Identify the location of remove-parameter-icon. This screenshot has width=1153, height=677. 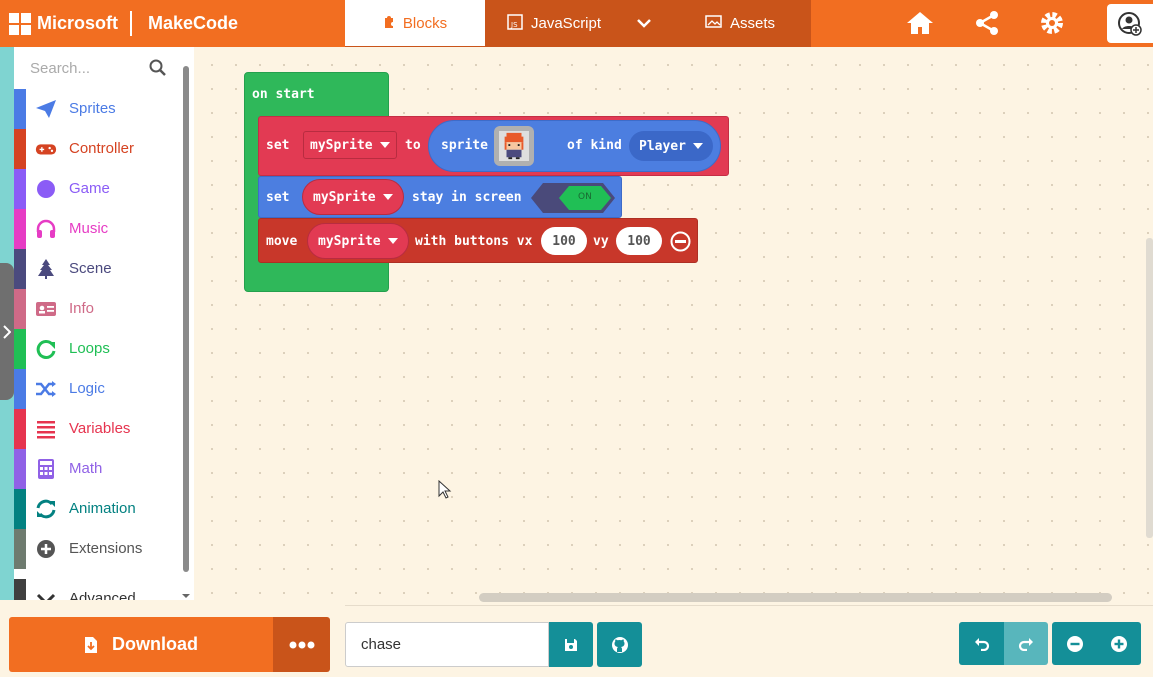
(680, 241).